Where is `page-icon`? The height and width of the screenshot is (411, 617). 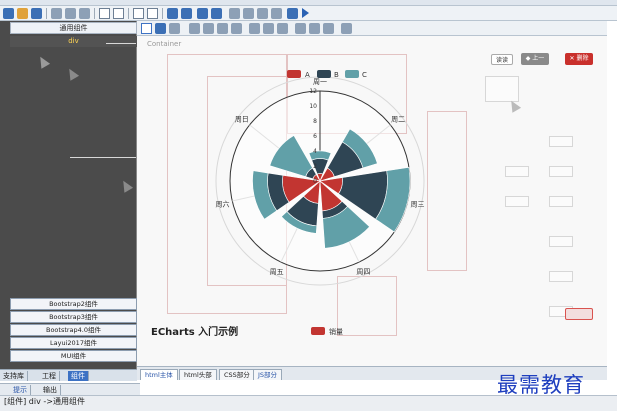 page-icon is located at coordinates (152, 13).